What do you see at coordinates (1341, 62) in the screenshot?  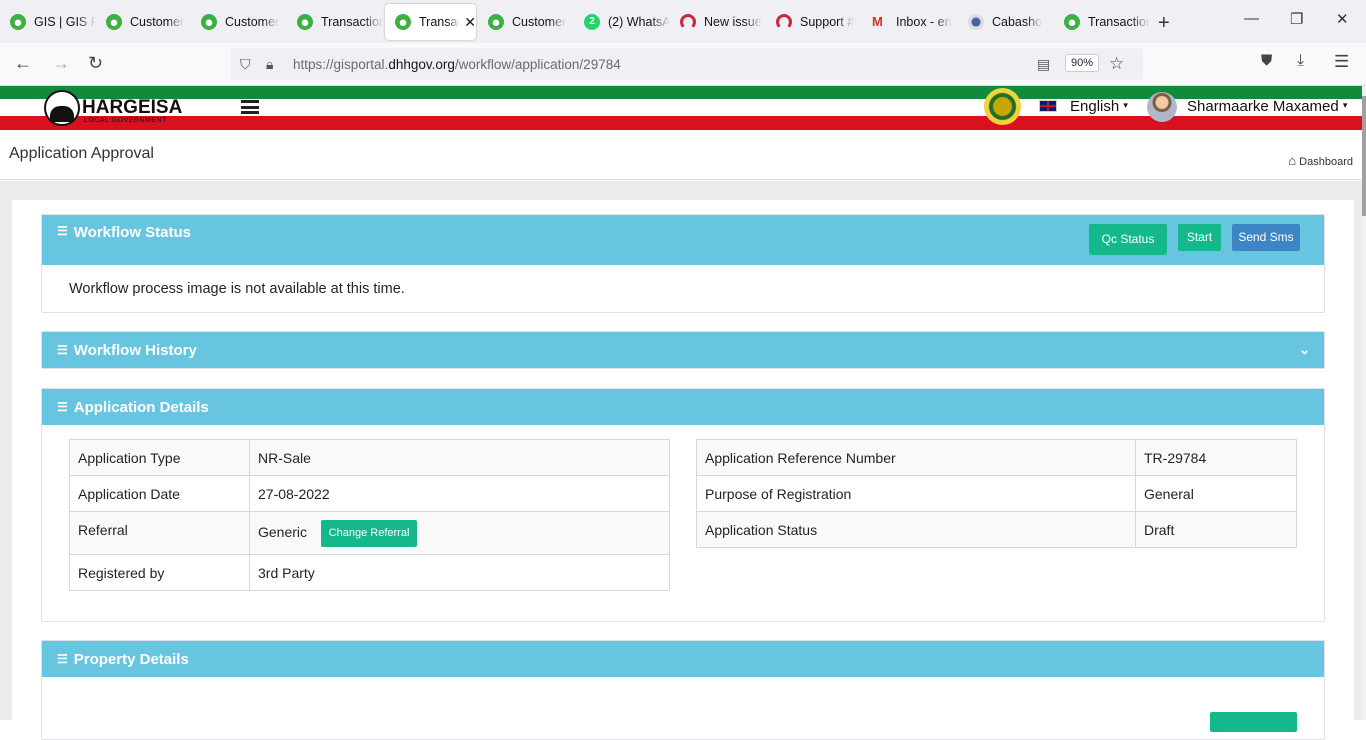 I see `app-menu-icon: ☰` at bounding box center [1341, 62].